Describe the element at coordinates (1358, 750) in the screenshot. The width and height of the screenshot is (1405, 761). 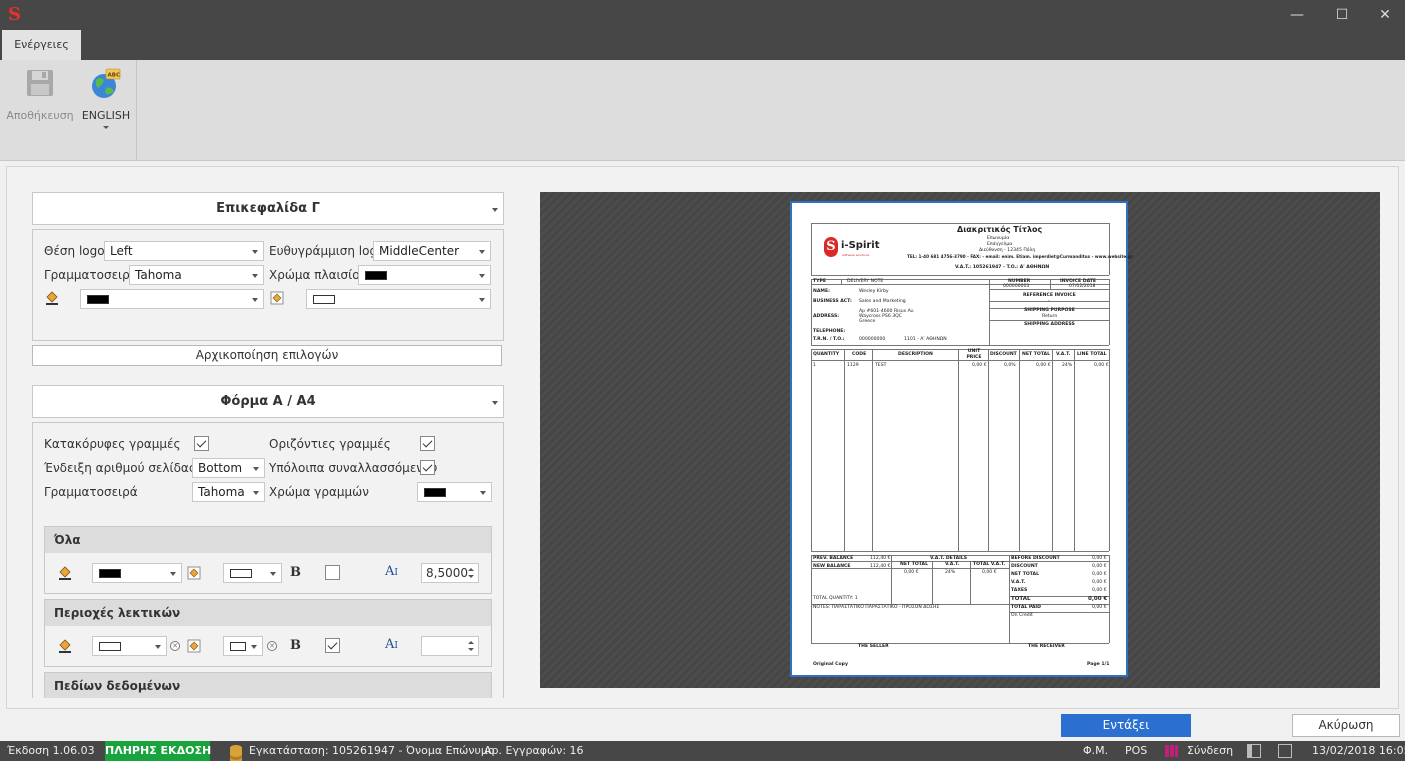
I see `status-datetime: 13/02/2018 16:05` at that location.